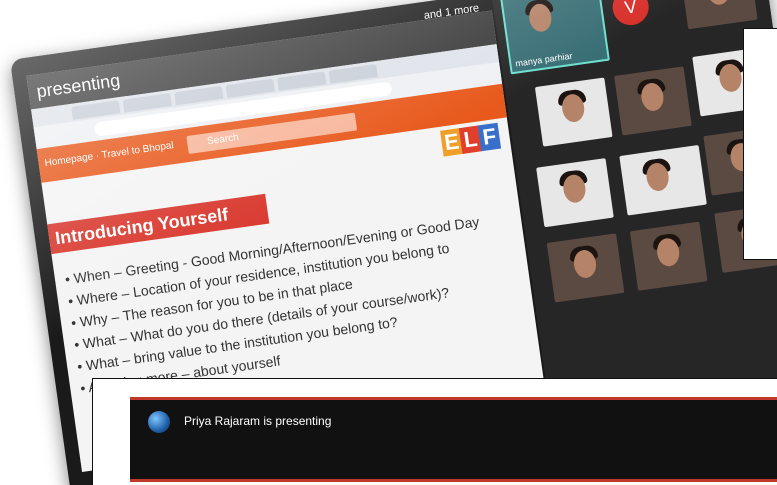 The height and width of the screenshot is (485, 777). What do you see at coordinates (453, 398) in the screenshot?
I see `banner-top-border` at bounding box center [453, 398].